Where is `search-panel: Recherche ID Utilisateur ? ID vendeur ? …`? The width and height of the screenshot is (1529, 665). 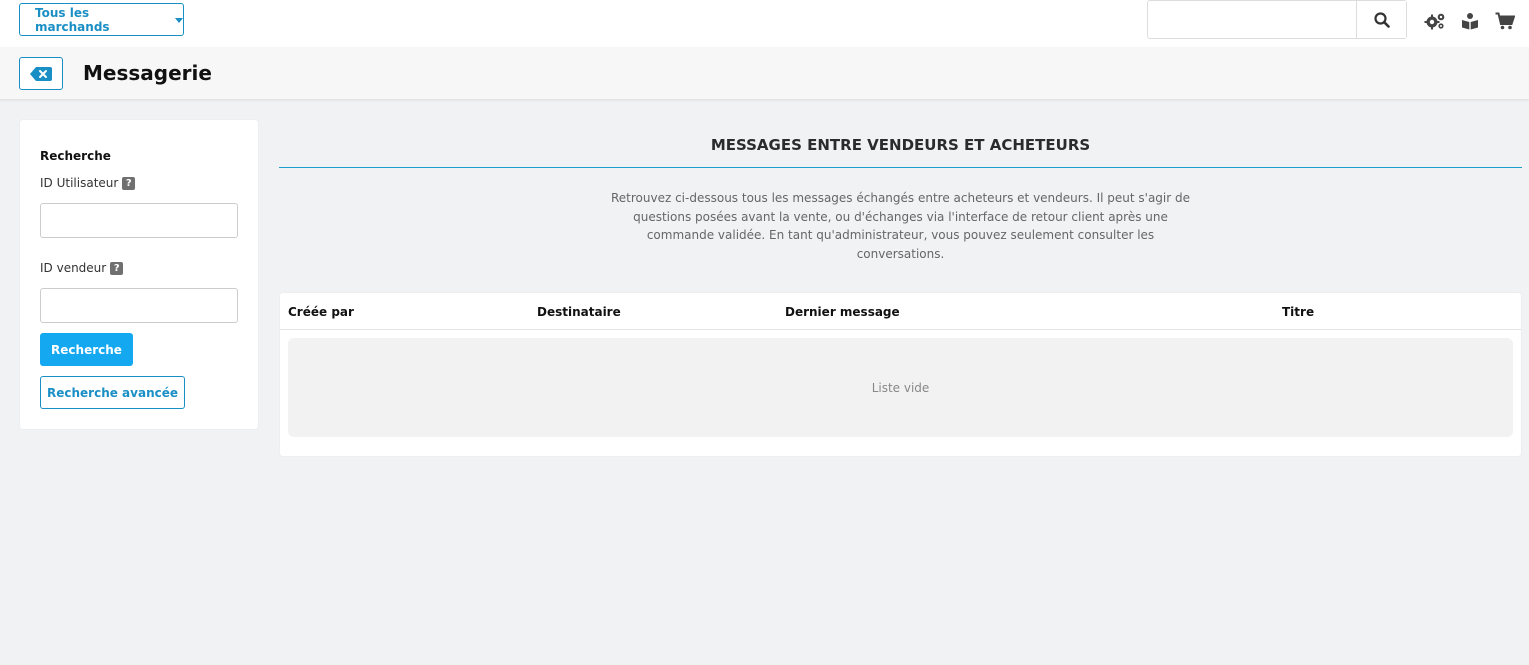
search-panel: Recherche ID Utilisateur ? ID vendeur ? … is located at coordinates (139, 274).